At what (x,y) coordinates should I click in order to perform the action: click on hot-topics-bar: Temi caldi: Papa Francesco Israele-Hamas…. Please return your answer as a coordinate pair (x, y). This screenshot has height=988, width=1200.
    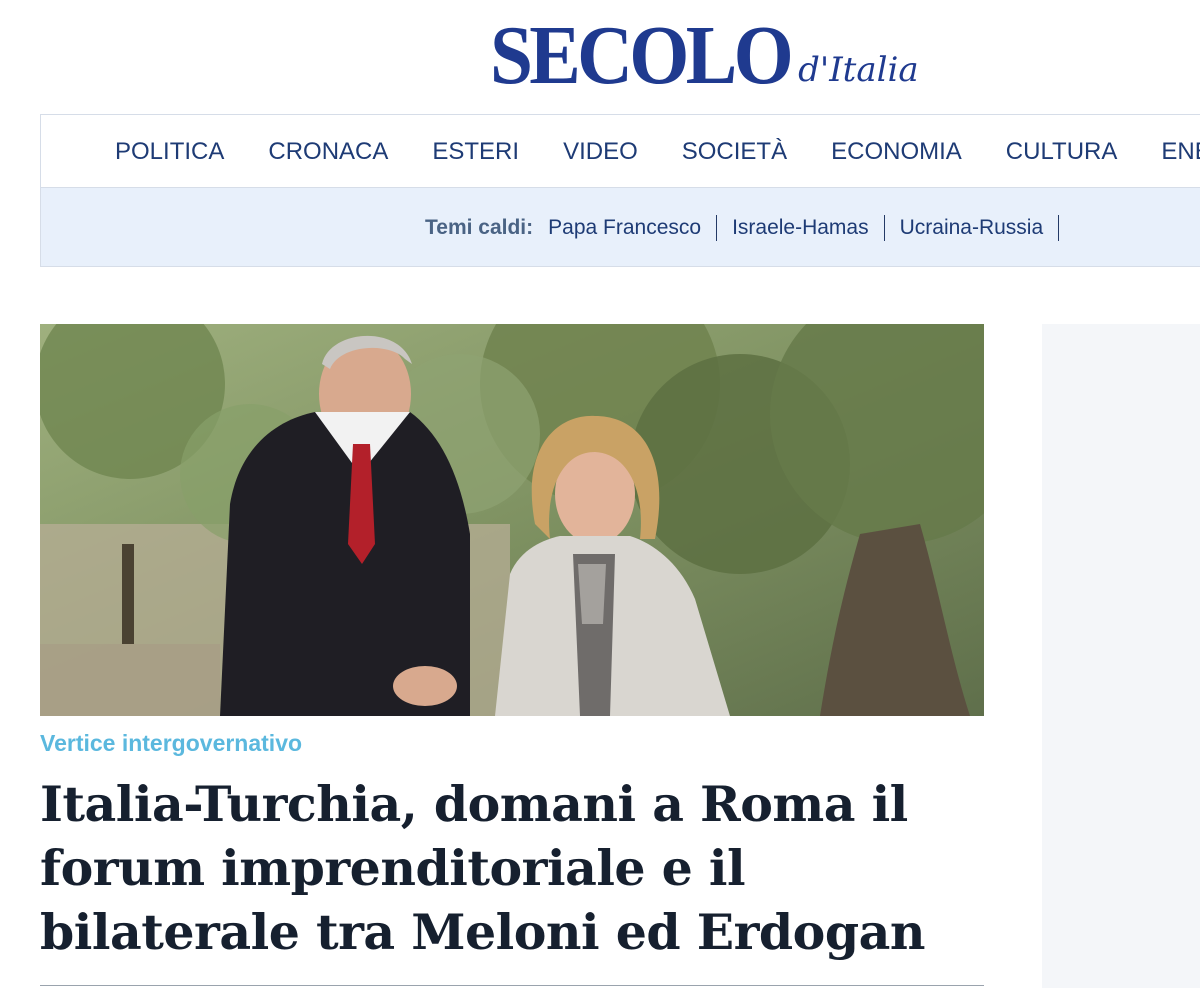
    Looking at the image, I should click on (620, 227).